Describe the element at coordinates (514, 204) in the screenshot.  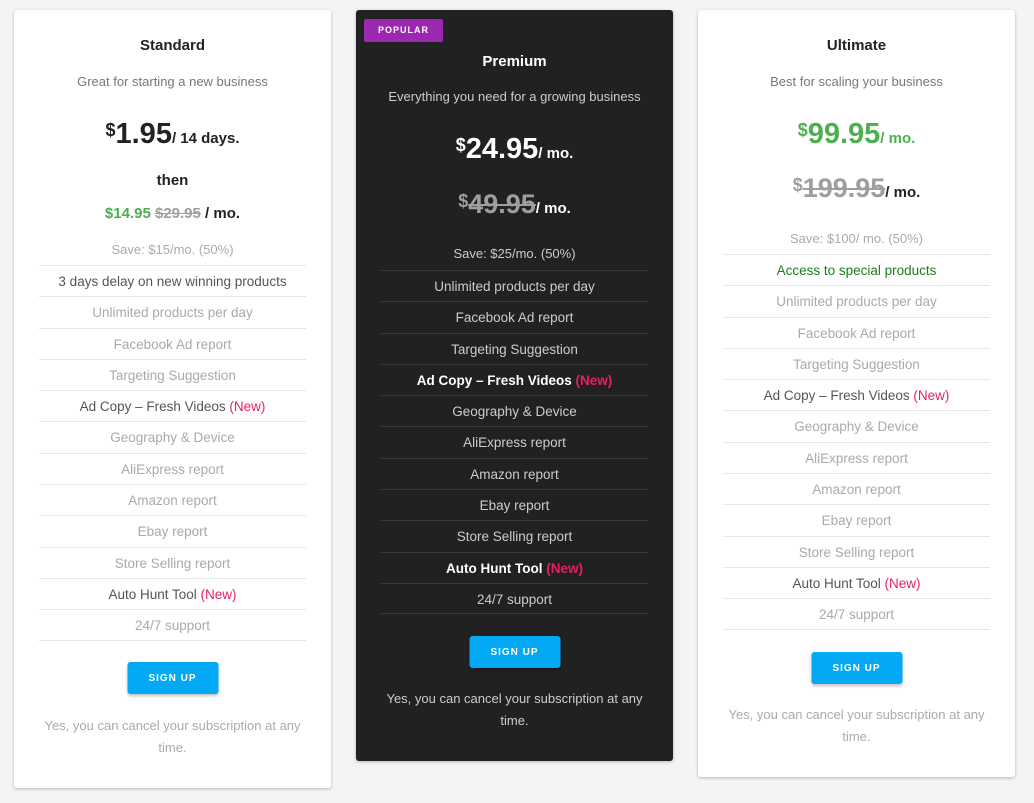
I see `plan-old-price: $49.95/ mo.` at that location.